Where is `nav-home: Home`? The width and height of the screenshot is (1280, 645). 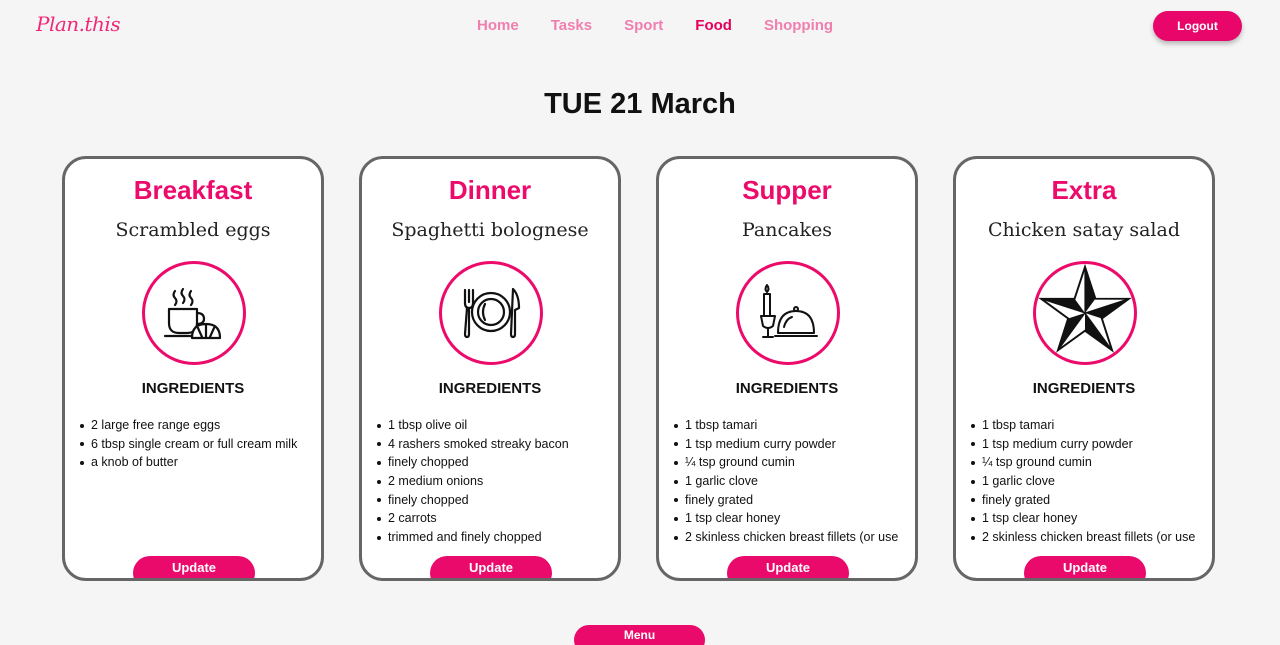 nav-home: Home is located at coordinates (498, 25).